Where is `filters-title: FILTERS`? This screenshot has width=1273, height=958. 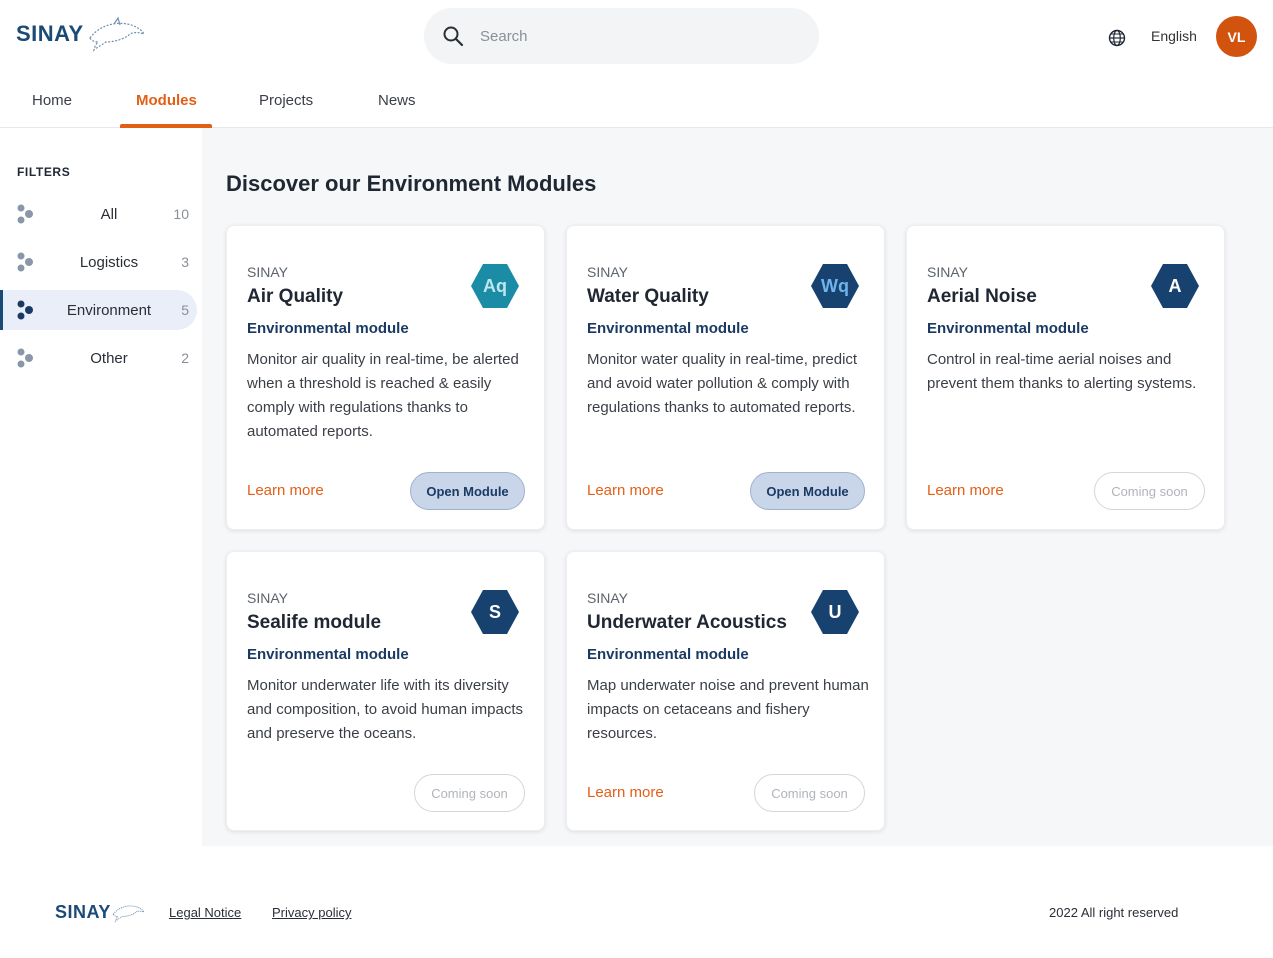 filters-title: FILTERS is located at coordinates (44, 172).